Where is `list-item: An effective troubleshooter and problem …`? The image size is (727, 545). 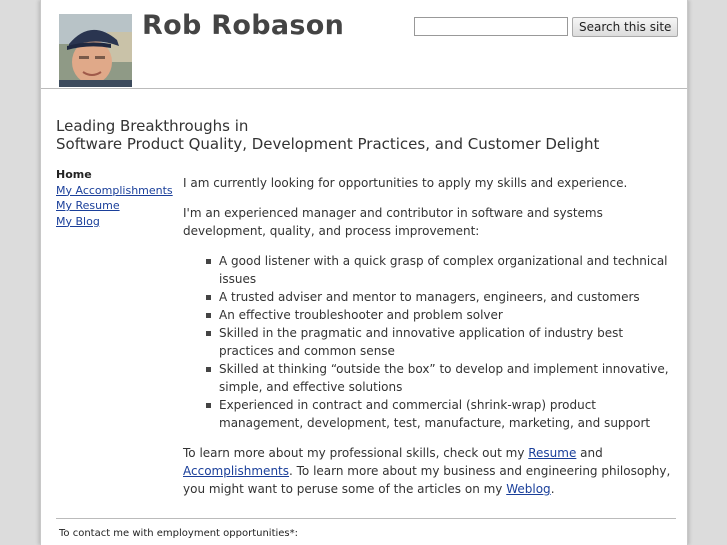
list-item: An effective troubleshooter and problem … is located at coordinates (440, 315).